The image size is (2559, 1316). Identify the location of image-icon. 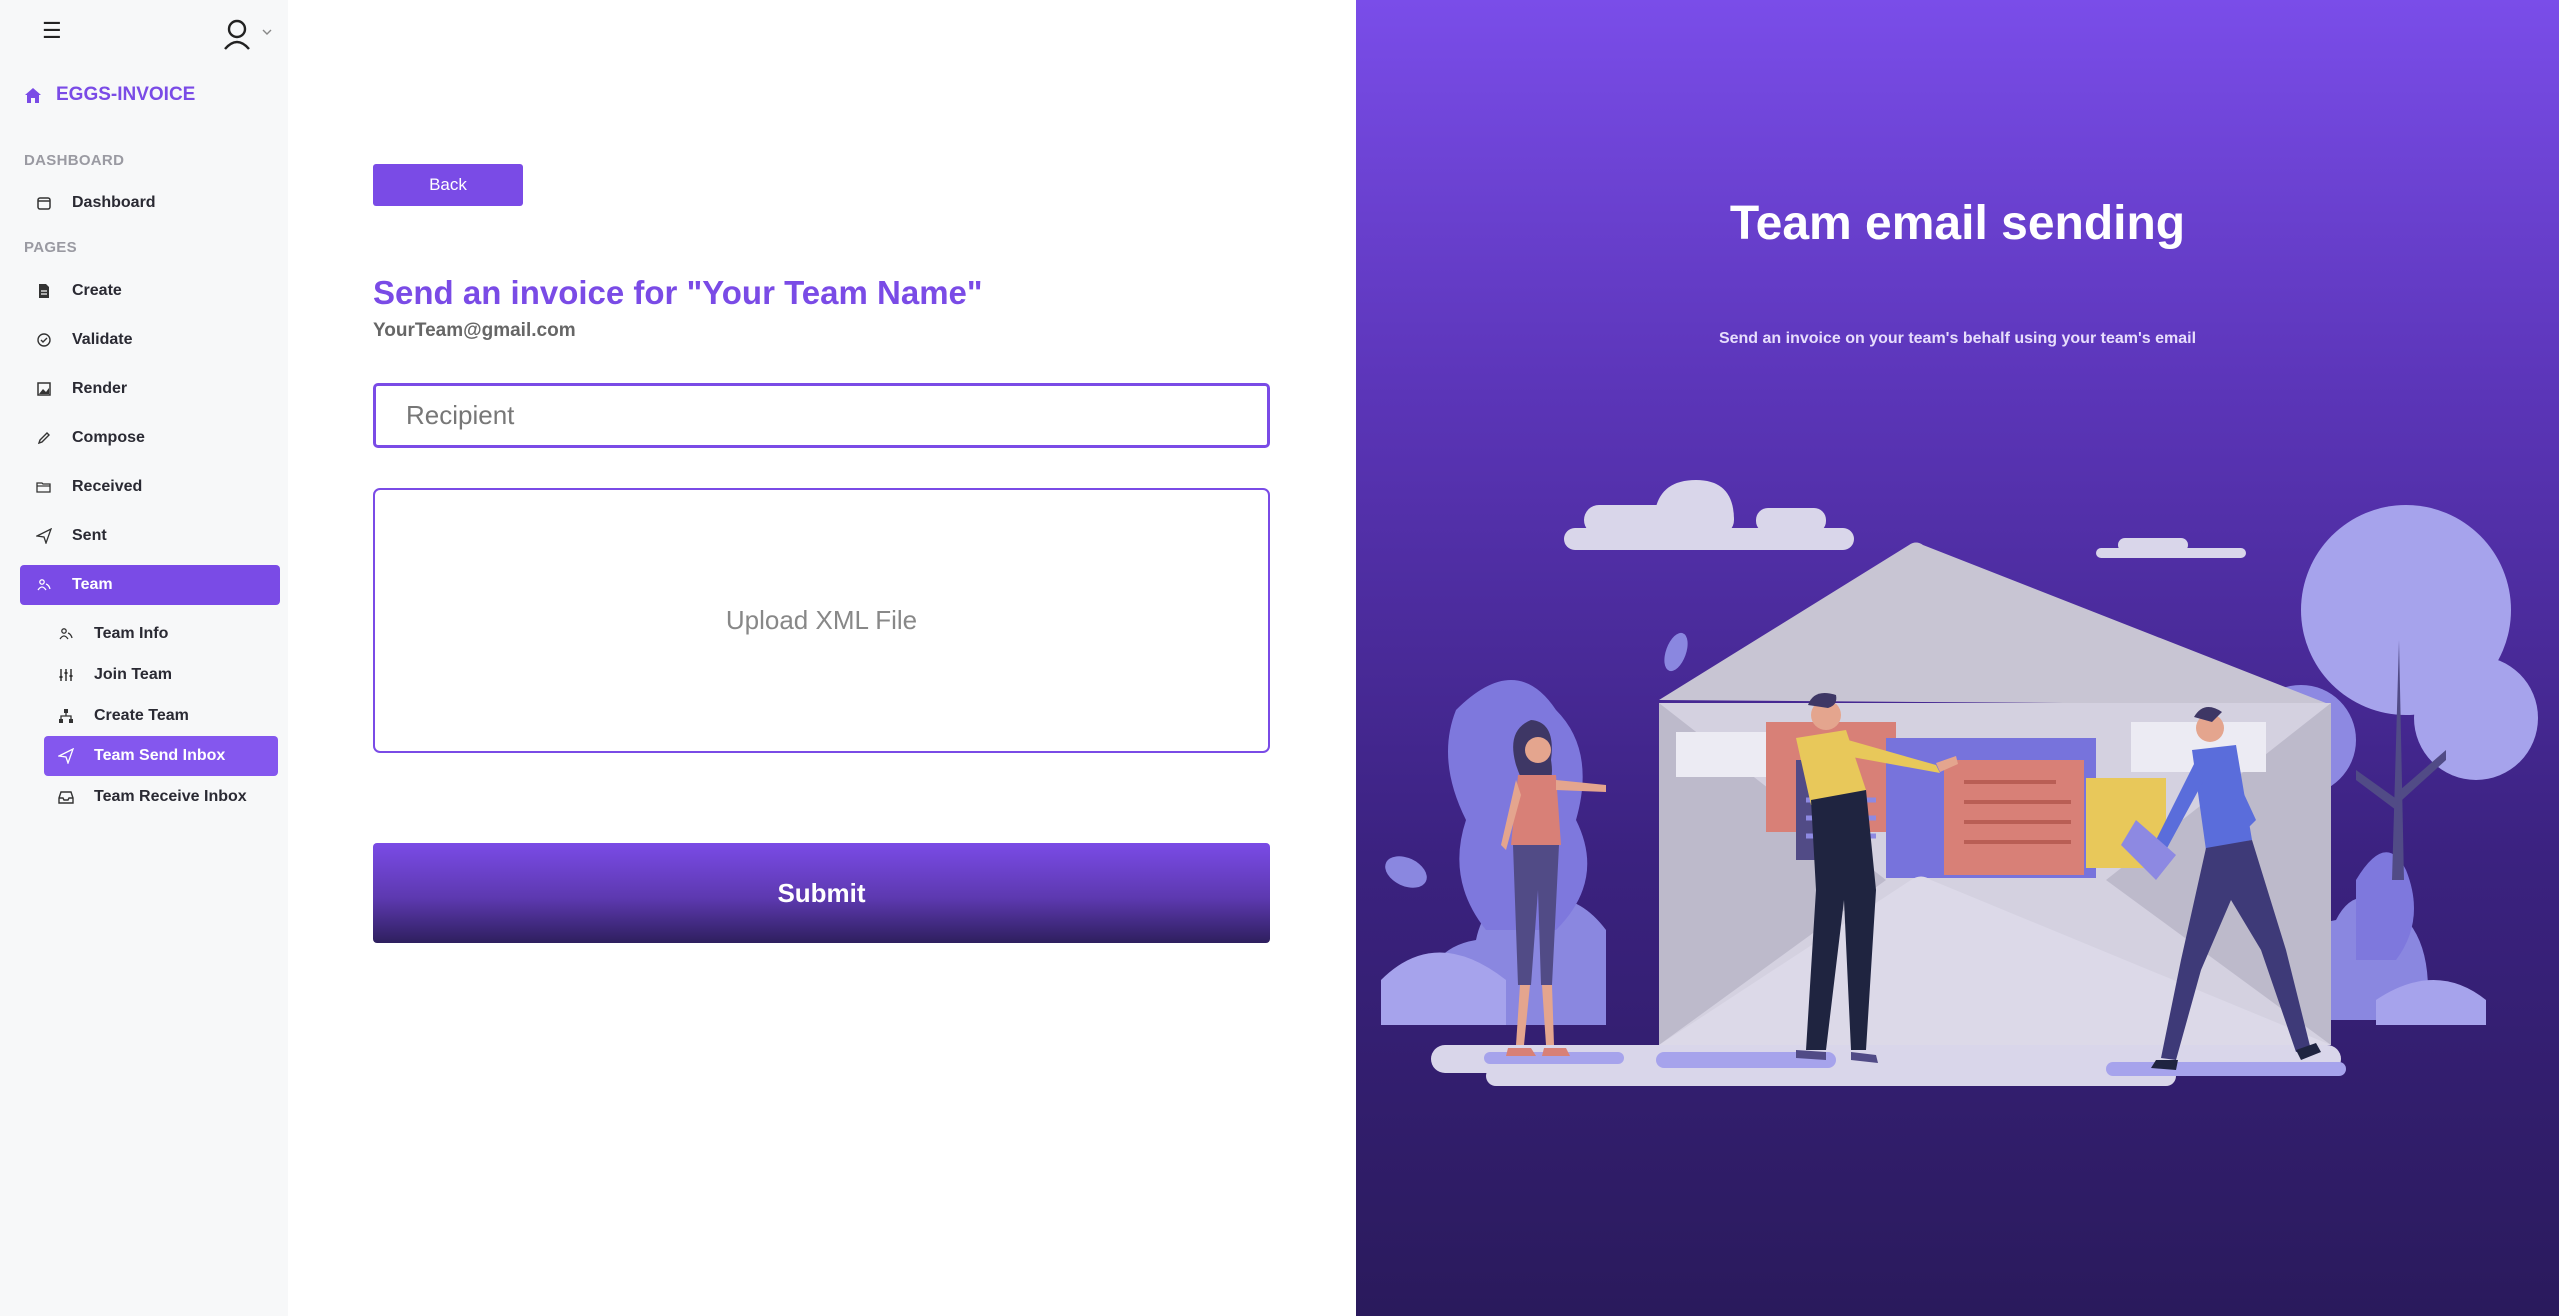
(44, 389).